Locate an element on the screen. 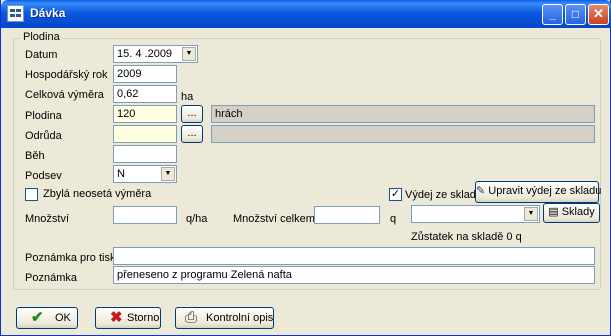  plodina-label: Plodina is located at coordinates (43, 116).